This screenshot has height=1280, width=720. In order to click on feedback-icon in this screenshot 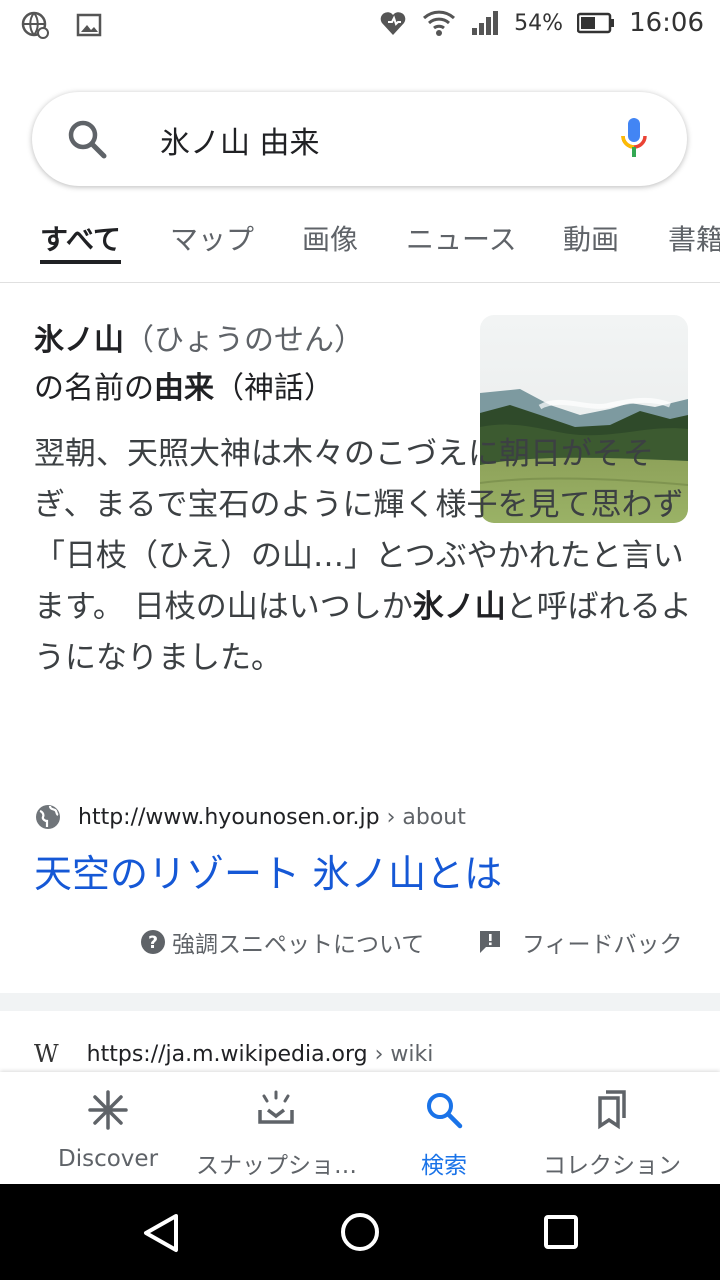, I will do `click(490, 942)`.